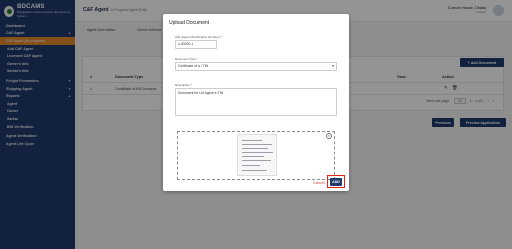 Image resolution: width=512 pixels, height=249 pixels. Describe the element at coordinates (319, 183) in the screenshot. I see `cancel-button: Cancel` at that location.